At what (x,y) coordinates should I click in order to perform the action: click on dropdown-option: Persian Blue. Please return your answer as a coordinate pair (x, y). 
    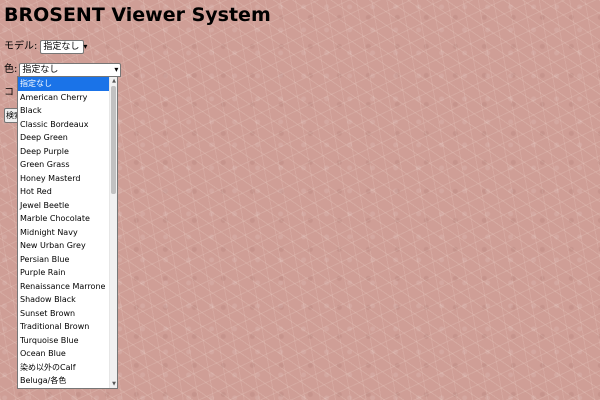
    Looking at the image, I should click on (64, 260).